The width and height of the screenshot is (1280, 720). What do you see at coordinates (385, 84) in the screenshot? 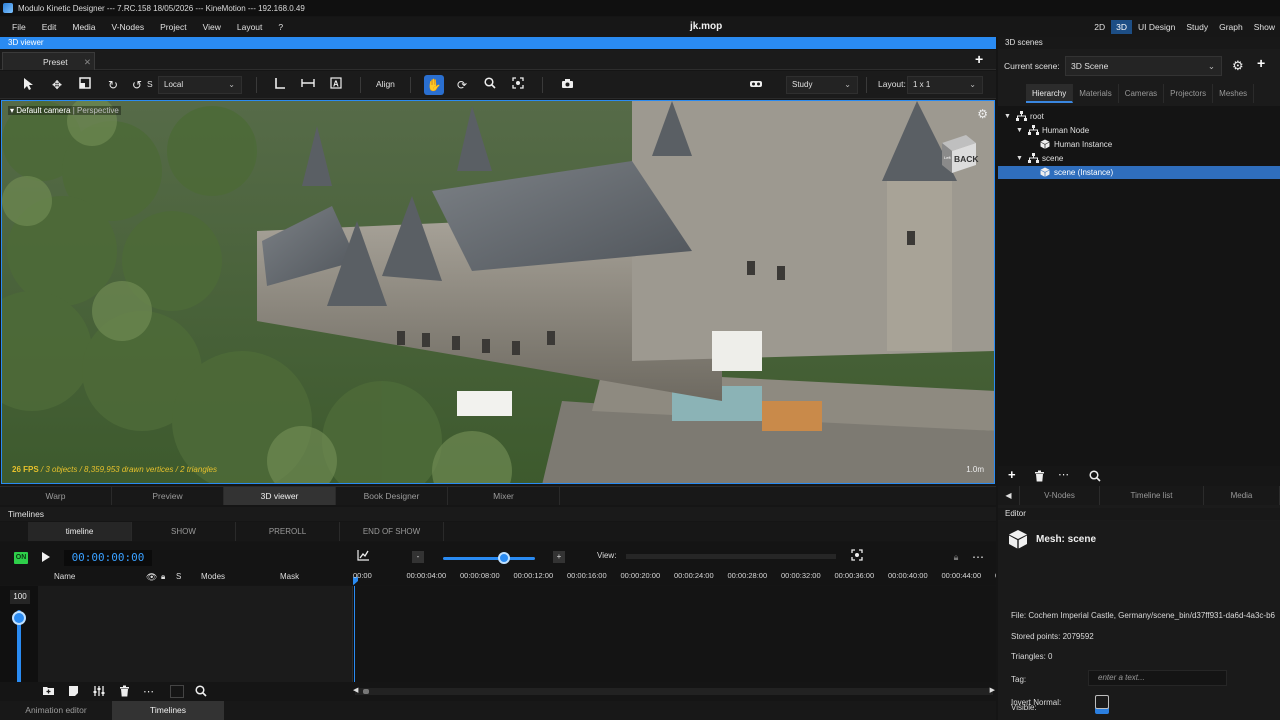
I see `align-button: Align` at bounding box center [385, 84].